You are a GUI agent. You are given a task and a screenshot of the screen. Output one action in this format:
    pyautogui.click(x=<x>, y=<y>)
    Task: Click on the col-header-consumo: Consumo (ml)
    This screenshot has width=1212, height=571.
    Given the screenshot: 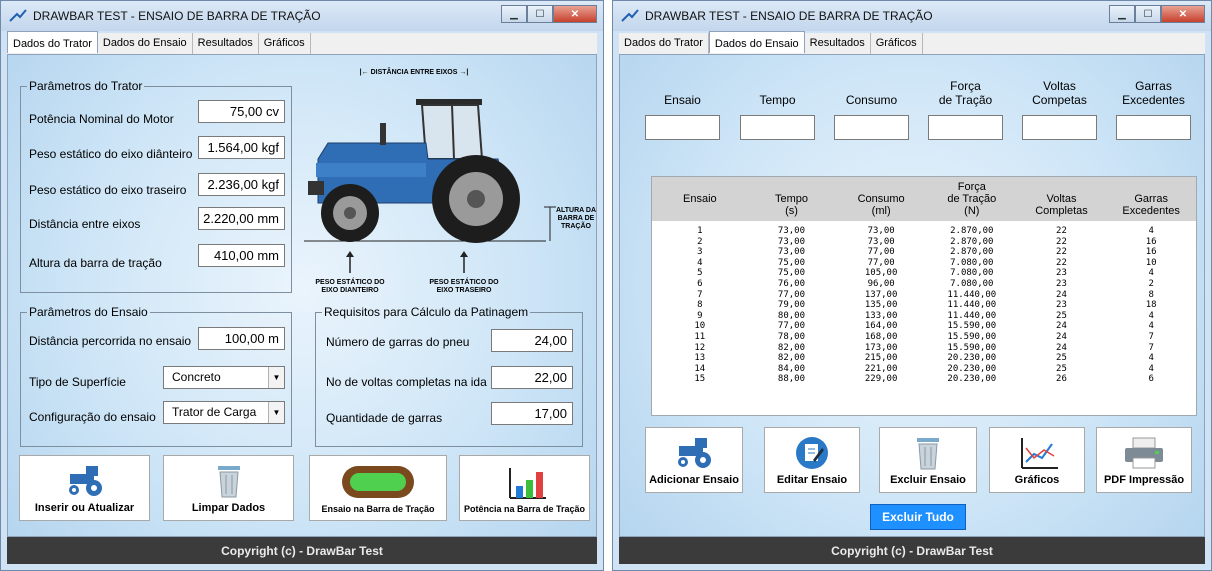 What is the action you would take?
    pyautogui.click(x=881, y=205)
    